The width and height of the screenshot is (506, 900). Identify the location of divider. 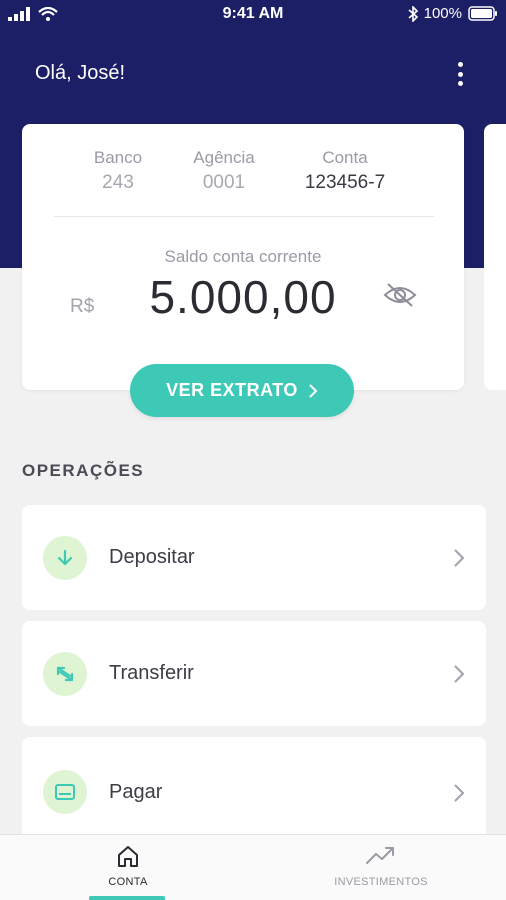
(244, 216).